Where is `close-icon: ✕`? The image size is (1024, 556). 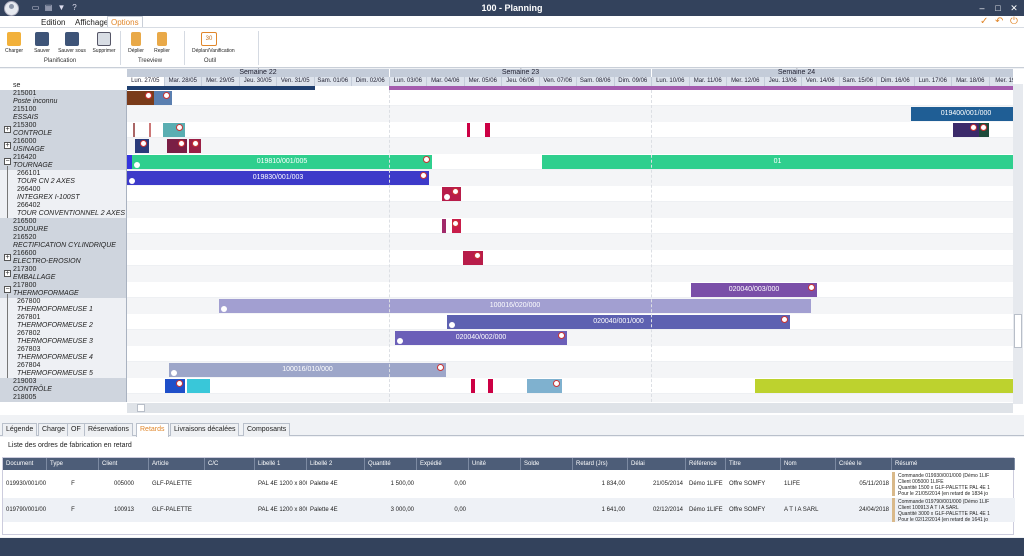 close-icon: ✕ is located at coordinates (1014, 8).